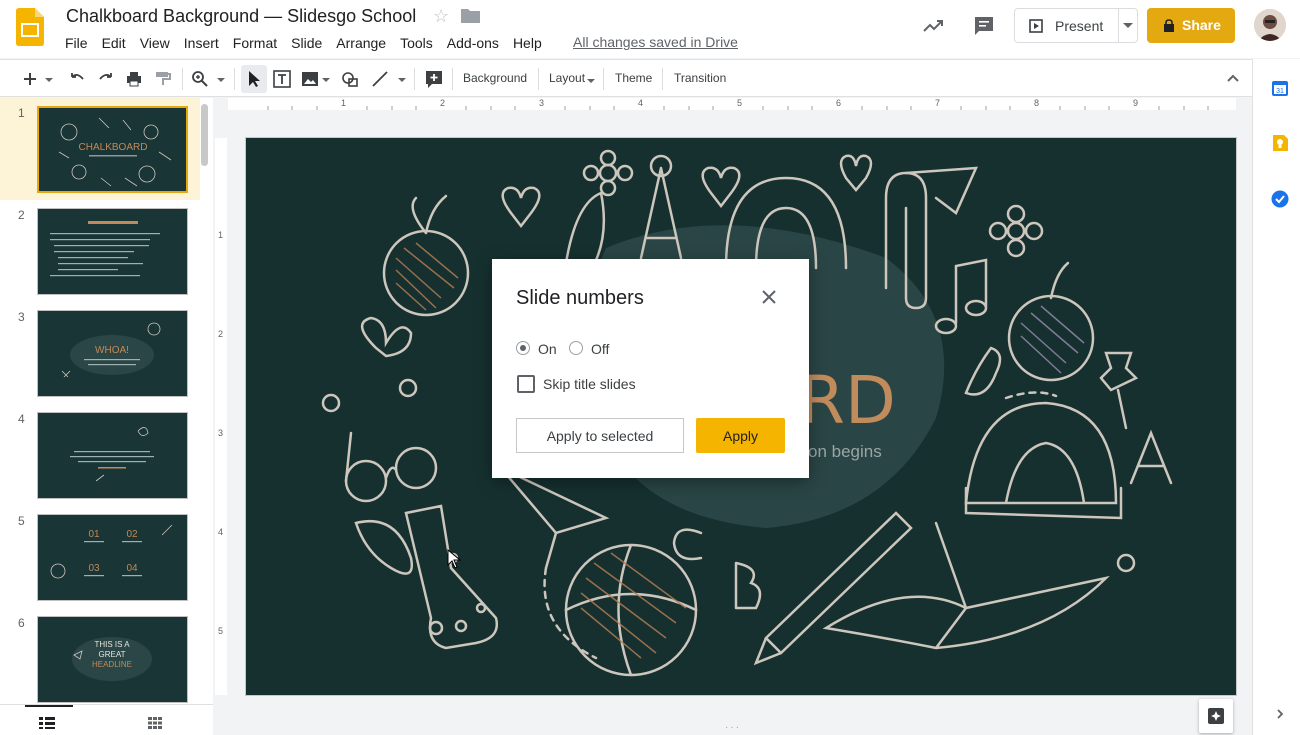  Describe the element at coordinates (155, 43) in the screenshot. I see `menu-view: View` at that location.